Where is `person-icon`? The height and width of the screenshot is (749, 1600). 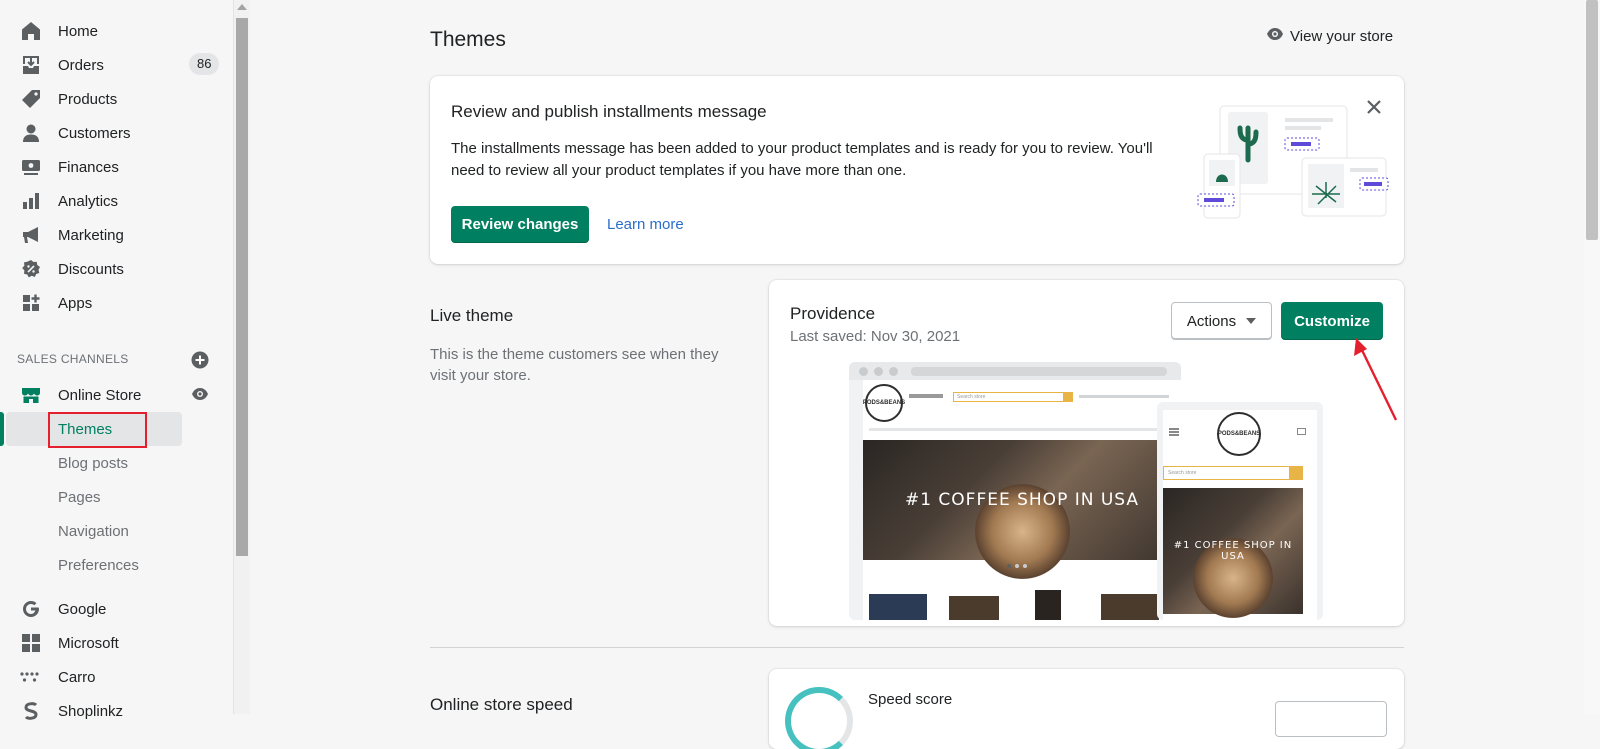
person-icon is located at coordinates (31, 133).